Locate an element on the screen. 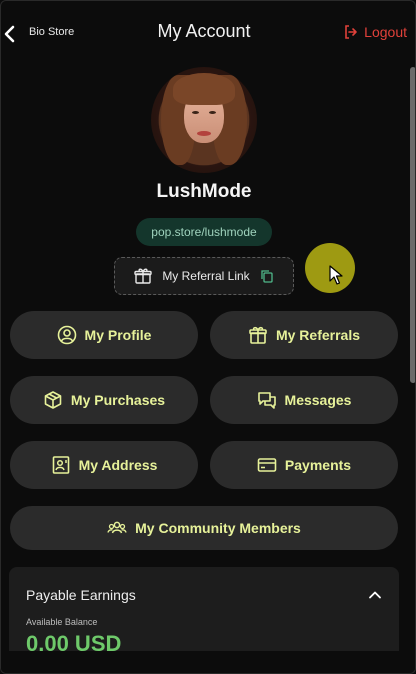  cursor-icon is located at coordinates (336, 275).